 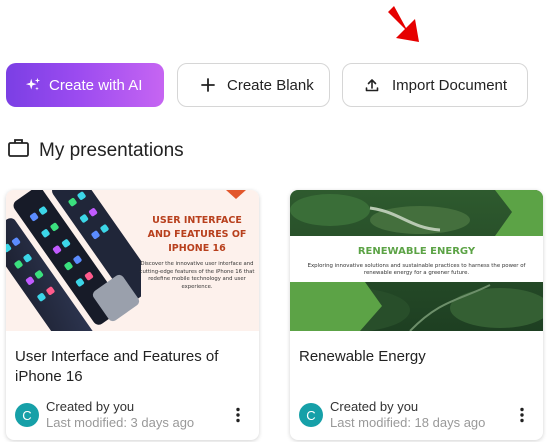 I want to click on create-blank-button: Create Blank, so click(x=253, y=85).